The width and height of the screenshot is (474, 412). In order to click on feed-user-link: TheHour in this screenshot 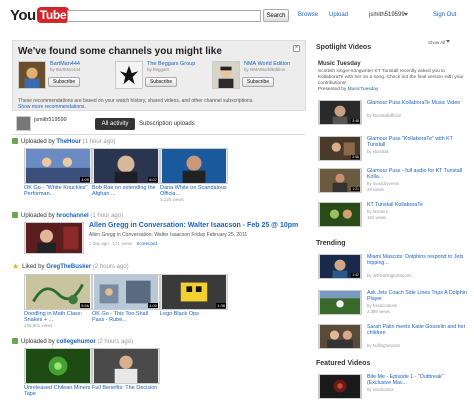, I will do `click(68, 142)`.